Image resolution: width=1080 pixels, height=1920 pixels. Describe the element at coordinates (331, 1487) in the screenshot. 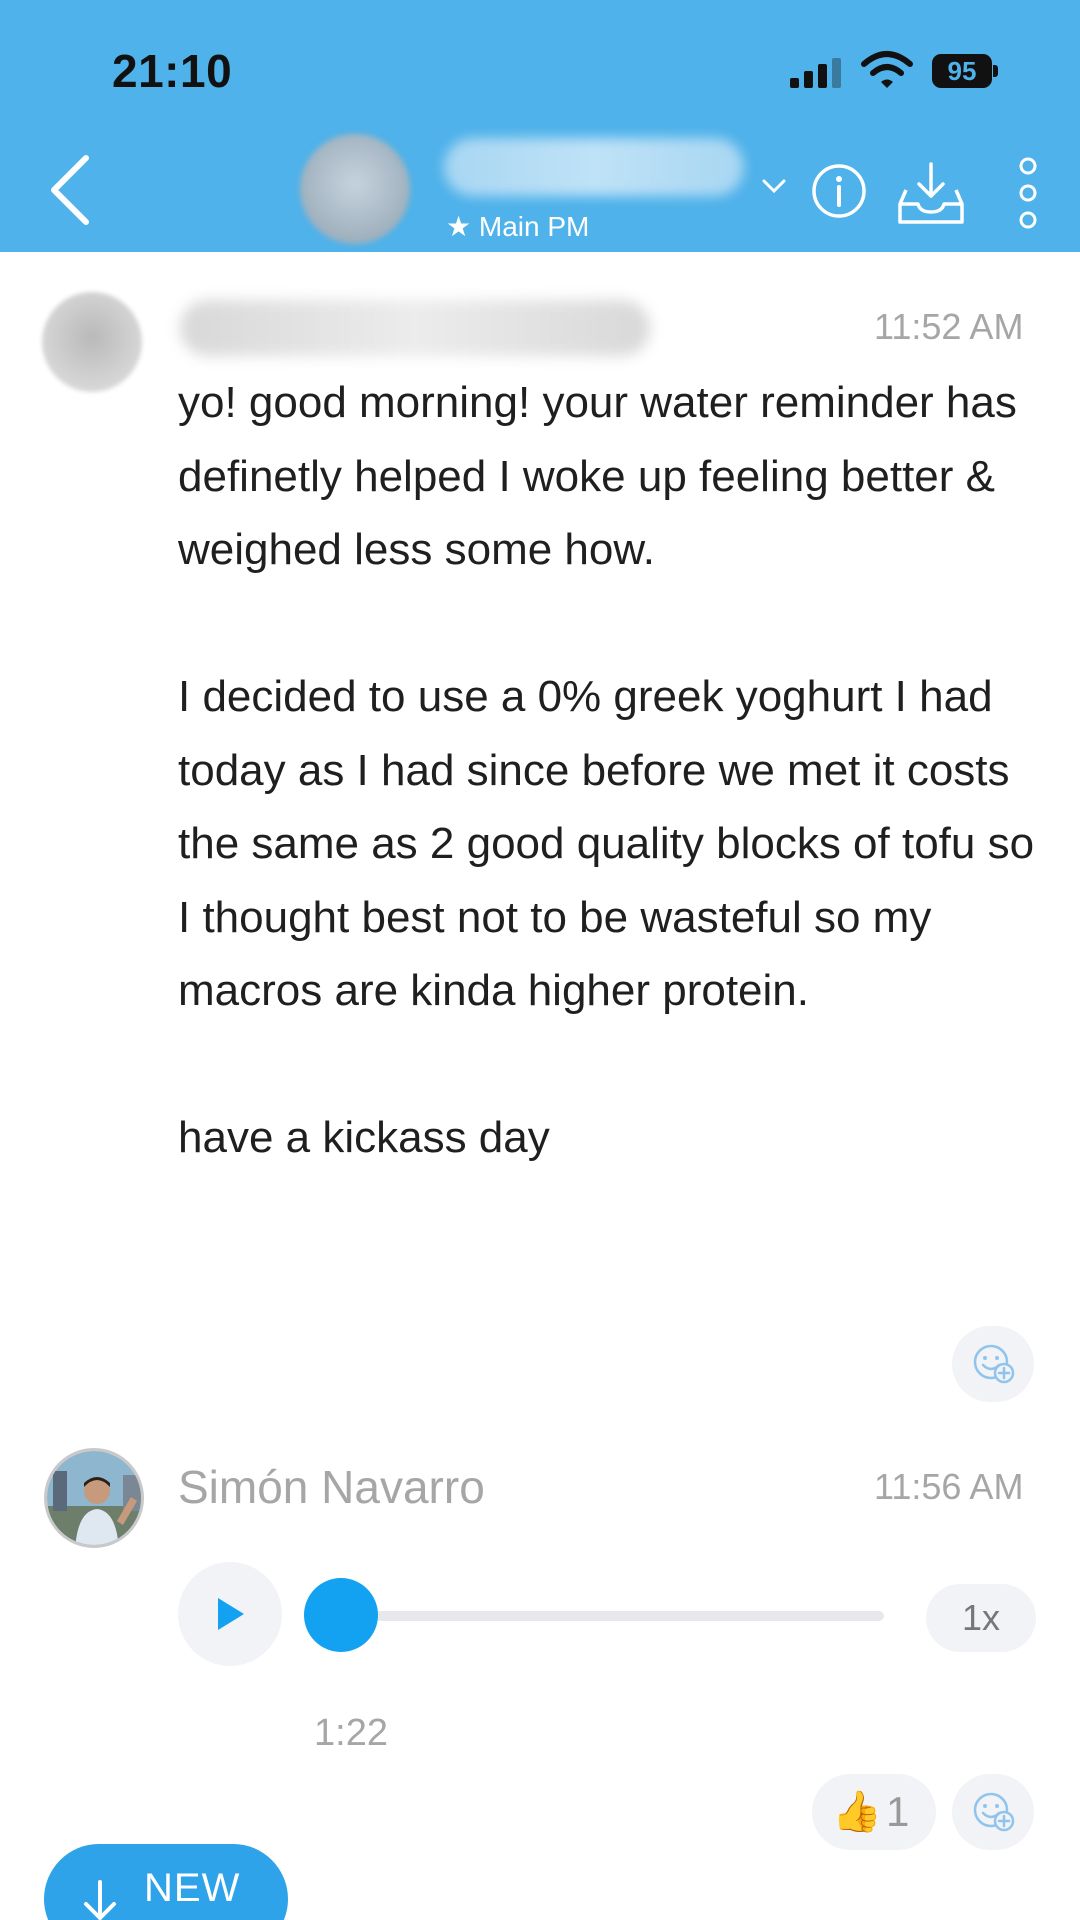

I see `sender-name: Simón Navarro` at that location.